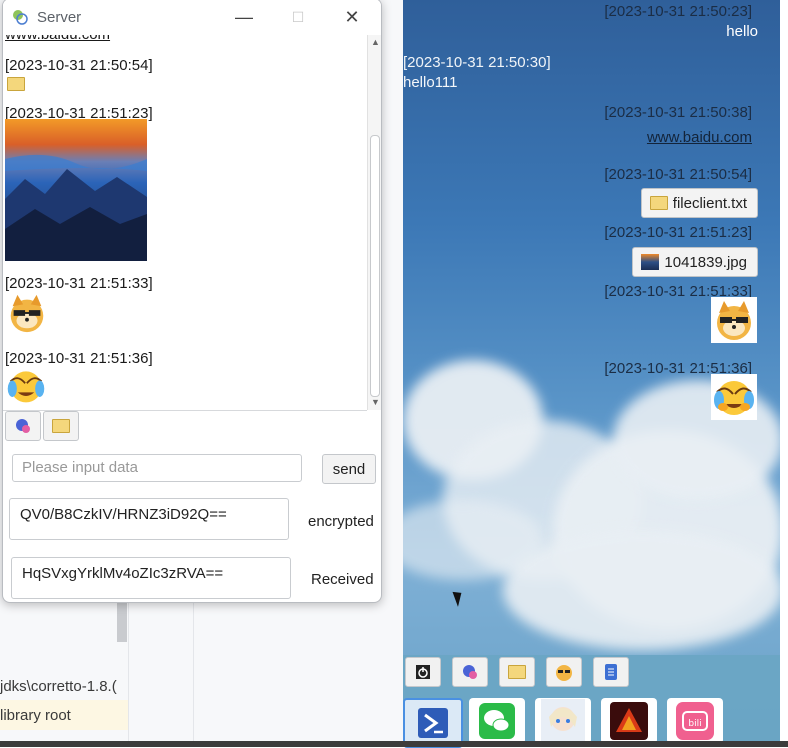  What do you see at coordinates (678, 112) in the screenshot?
I see `client-timestamp: [2023-10-31 21:50:38]` at bounding box center [678, 112].